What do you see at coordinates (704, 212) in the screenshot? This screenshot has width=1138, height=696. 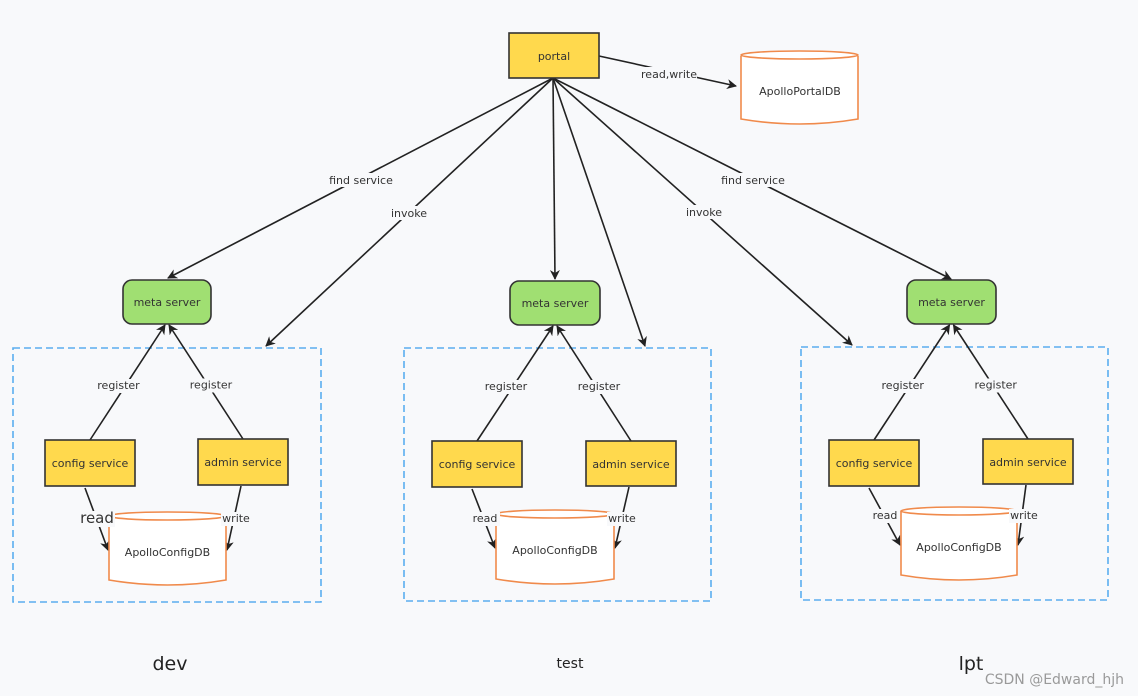 I see `edge-label-invoke-lpt: invoke` at bounding box center [704, 212].